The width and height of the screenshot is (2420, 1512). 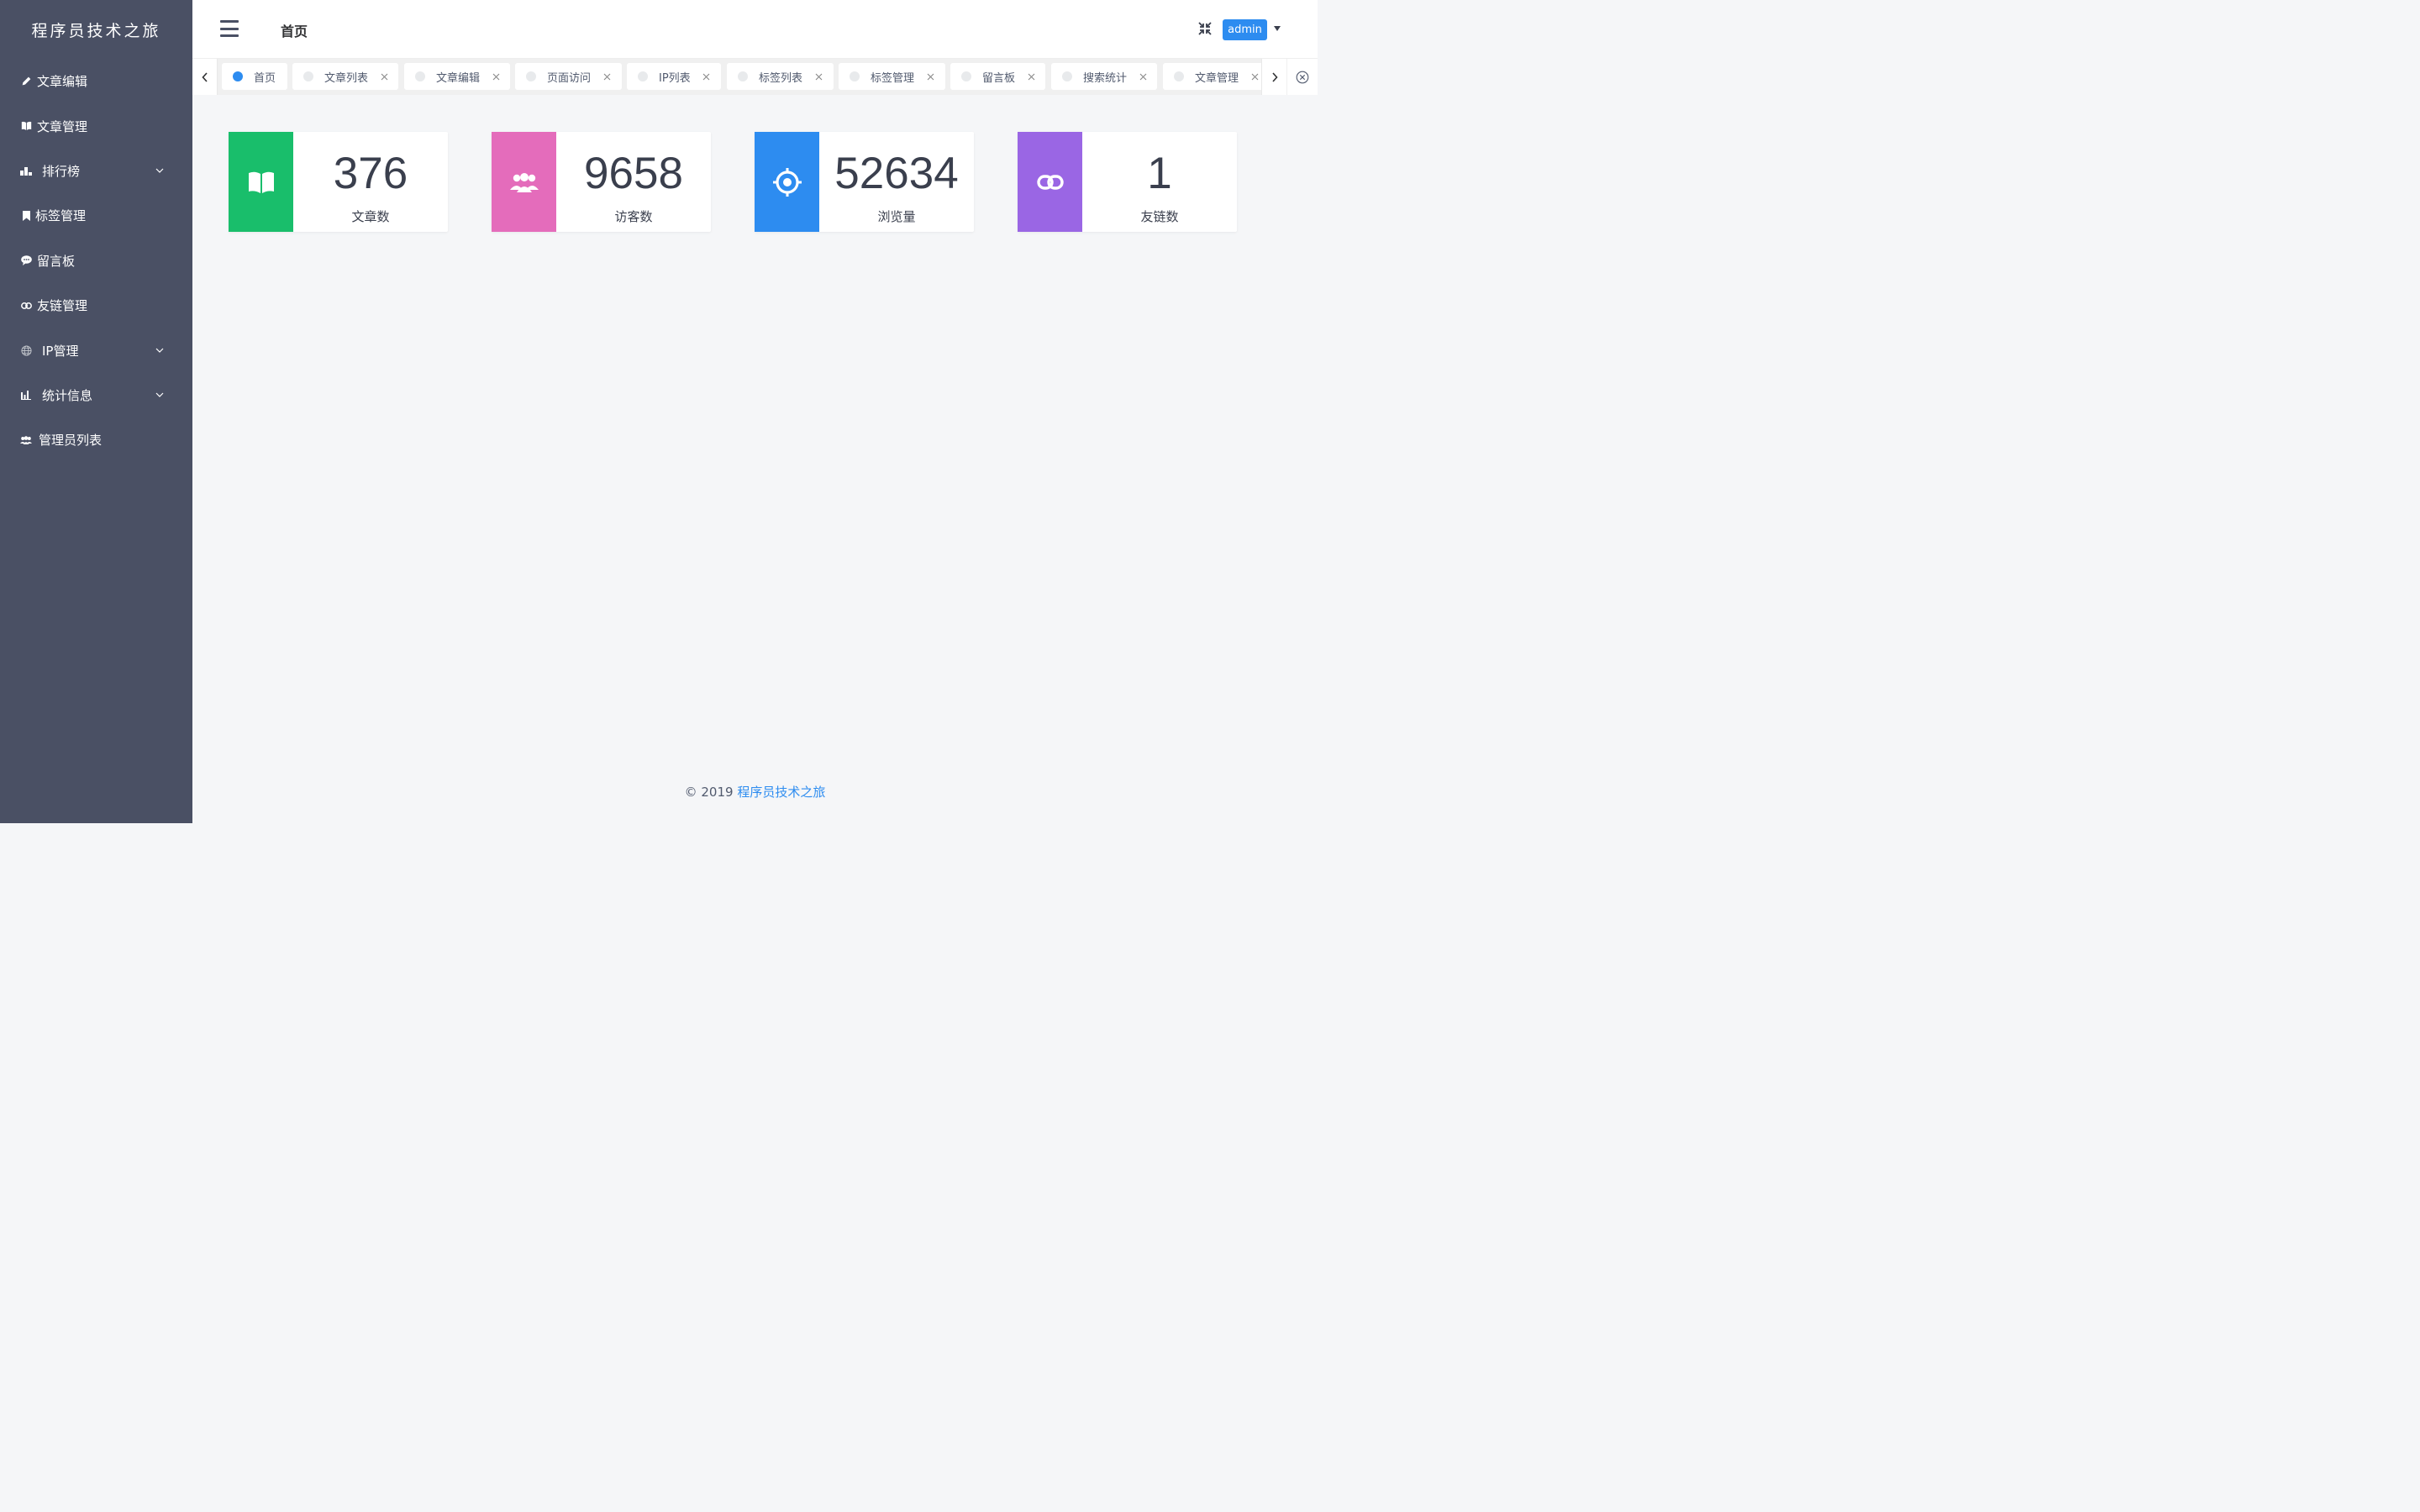 What do you see at coordinates (229, 28) in the screenshot?
I see `menu-toggle-icon` at bounding box center [229, 28].